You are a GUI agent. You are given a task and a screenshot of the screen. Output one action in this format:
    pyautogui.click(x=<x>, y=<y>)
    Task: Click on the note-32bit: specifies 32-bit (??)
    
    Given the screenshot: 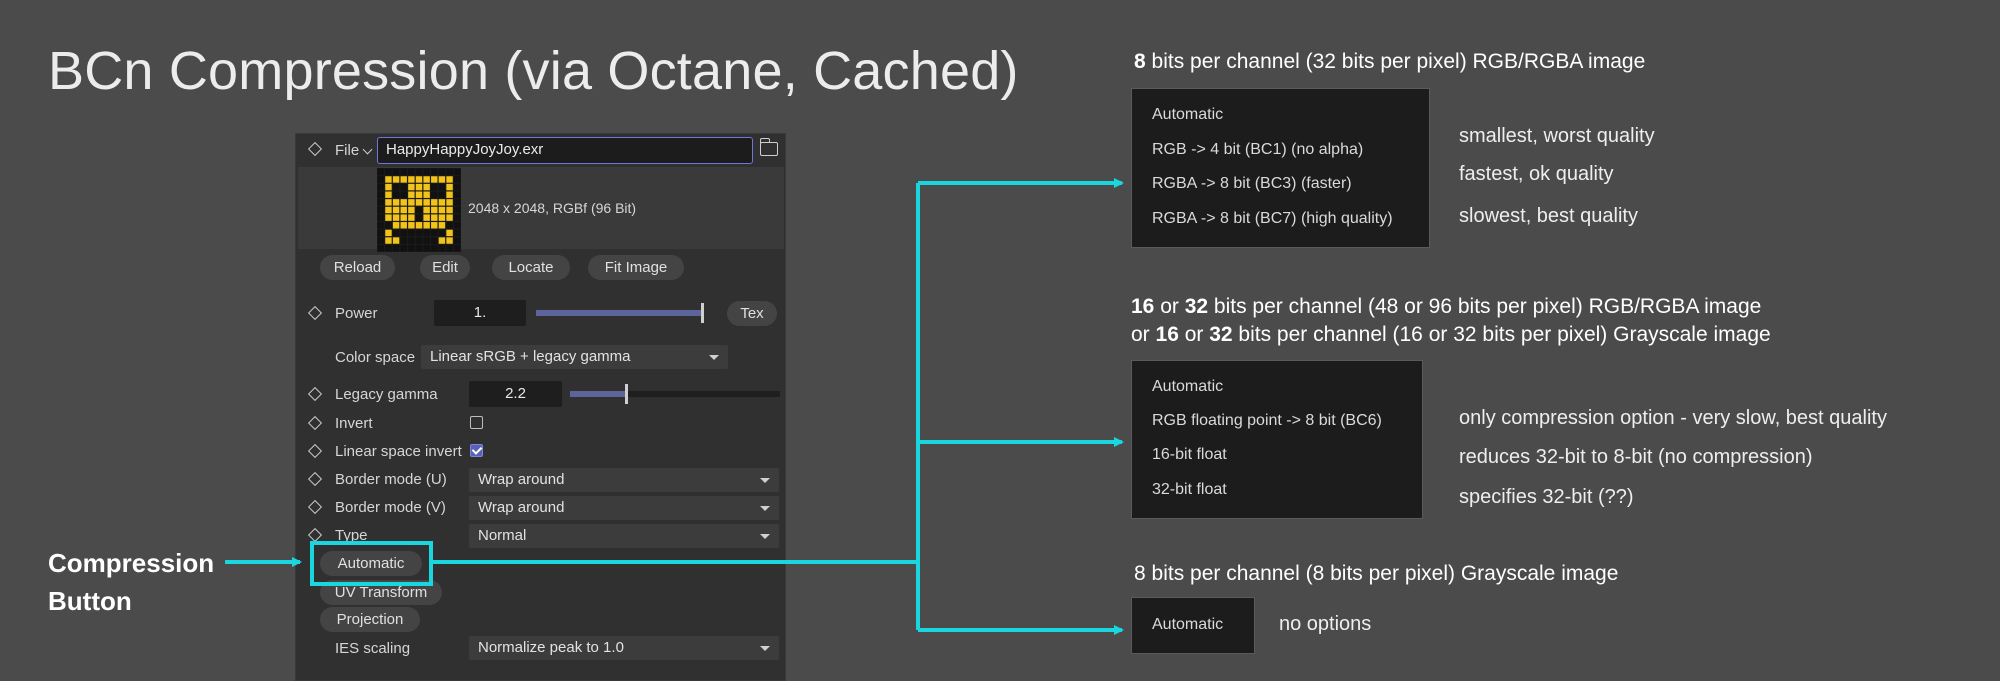 What is the action you would take?
    pyautogui.click(x=1546, y=497)
    